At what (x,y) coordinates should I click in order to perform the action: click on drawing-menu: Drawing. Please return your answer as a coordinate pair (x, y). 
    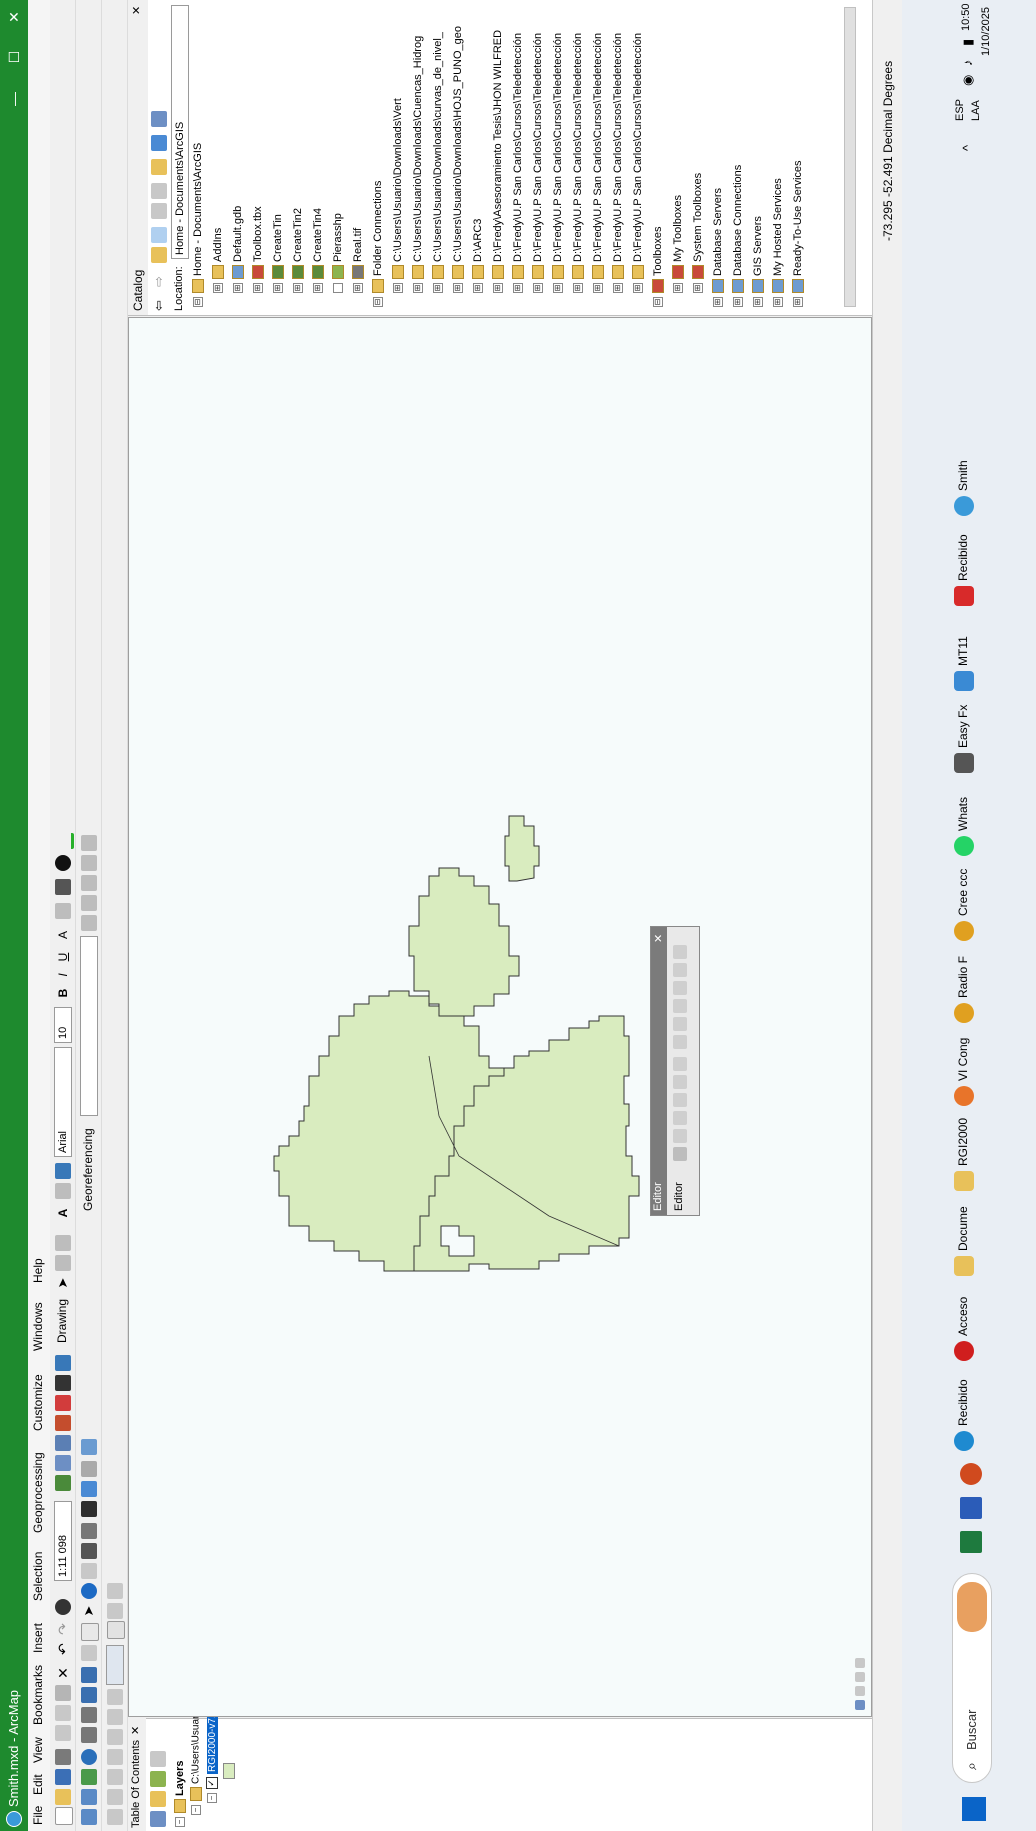
    Looking at the image, I should click on (62, 1321).